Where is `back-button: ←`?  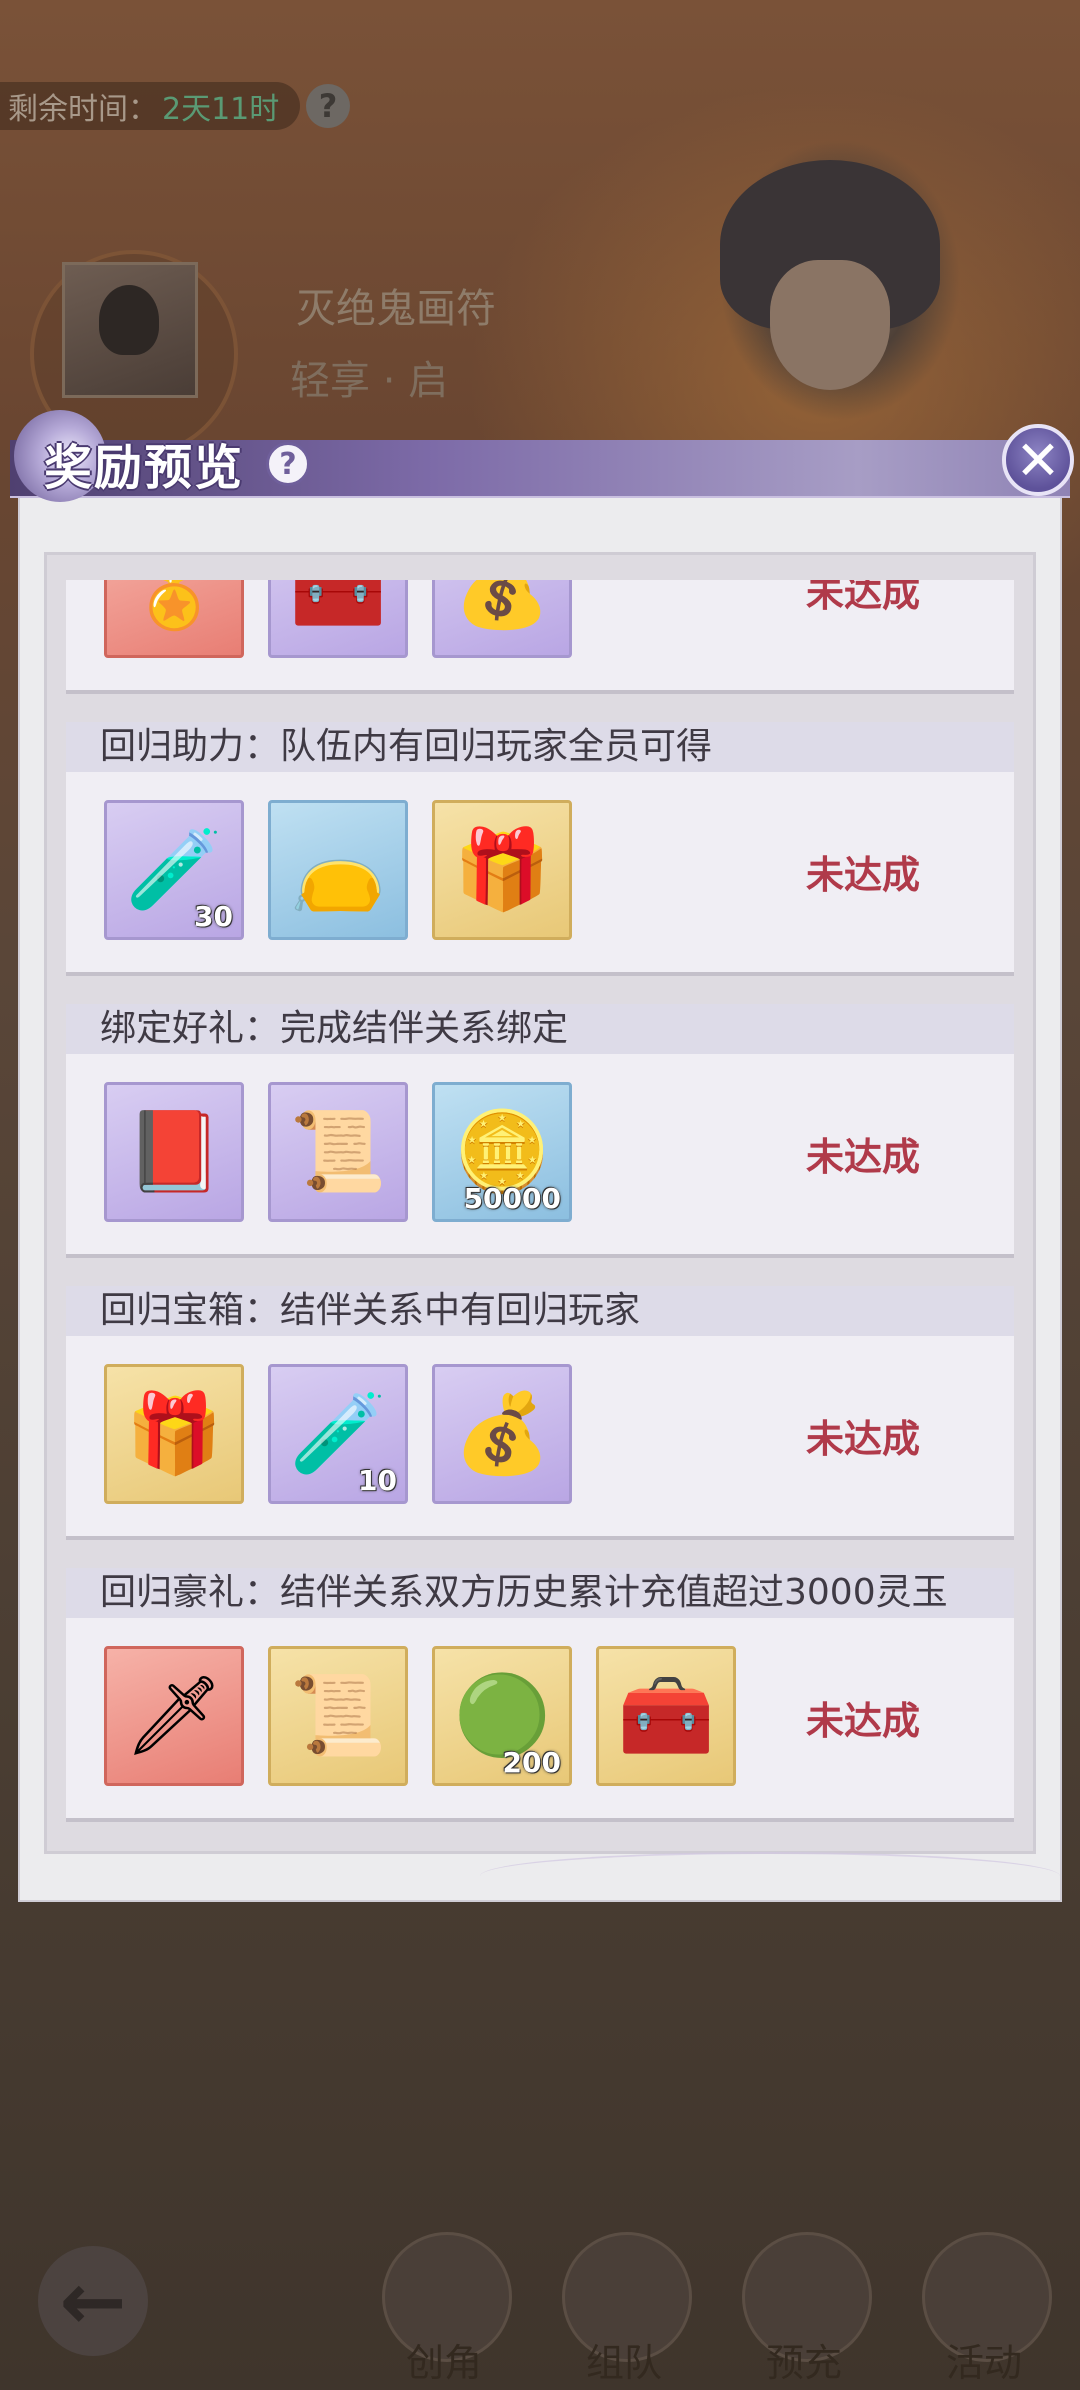 back-button: ← is located at coordinates (93, 2301).